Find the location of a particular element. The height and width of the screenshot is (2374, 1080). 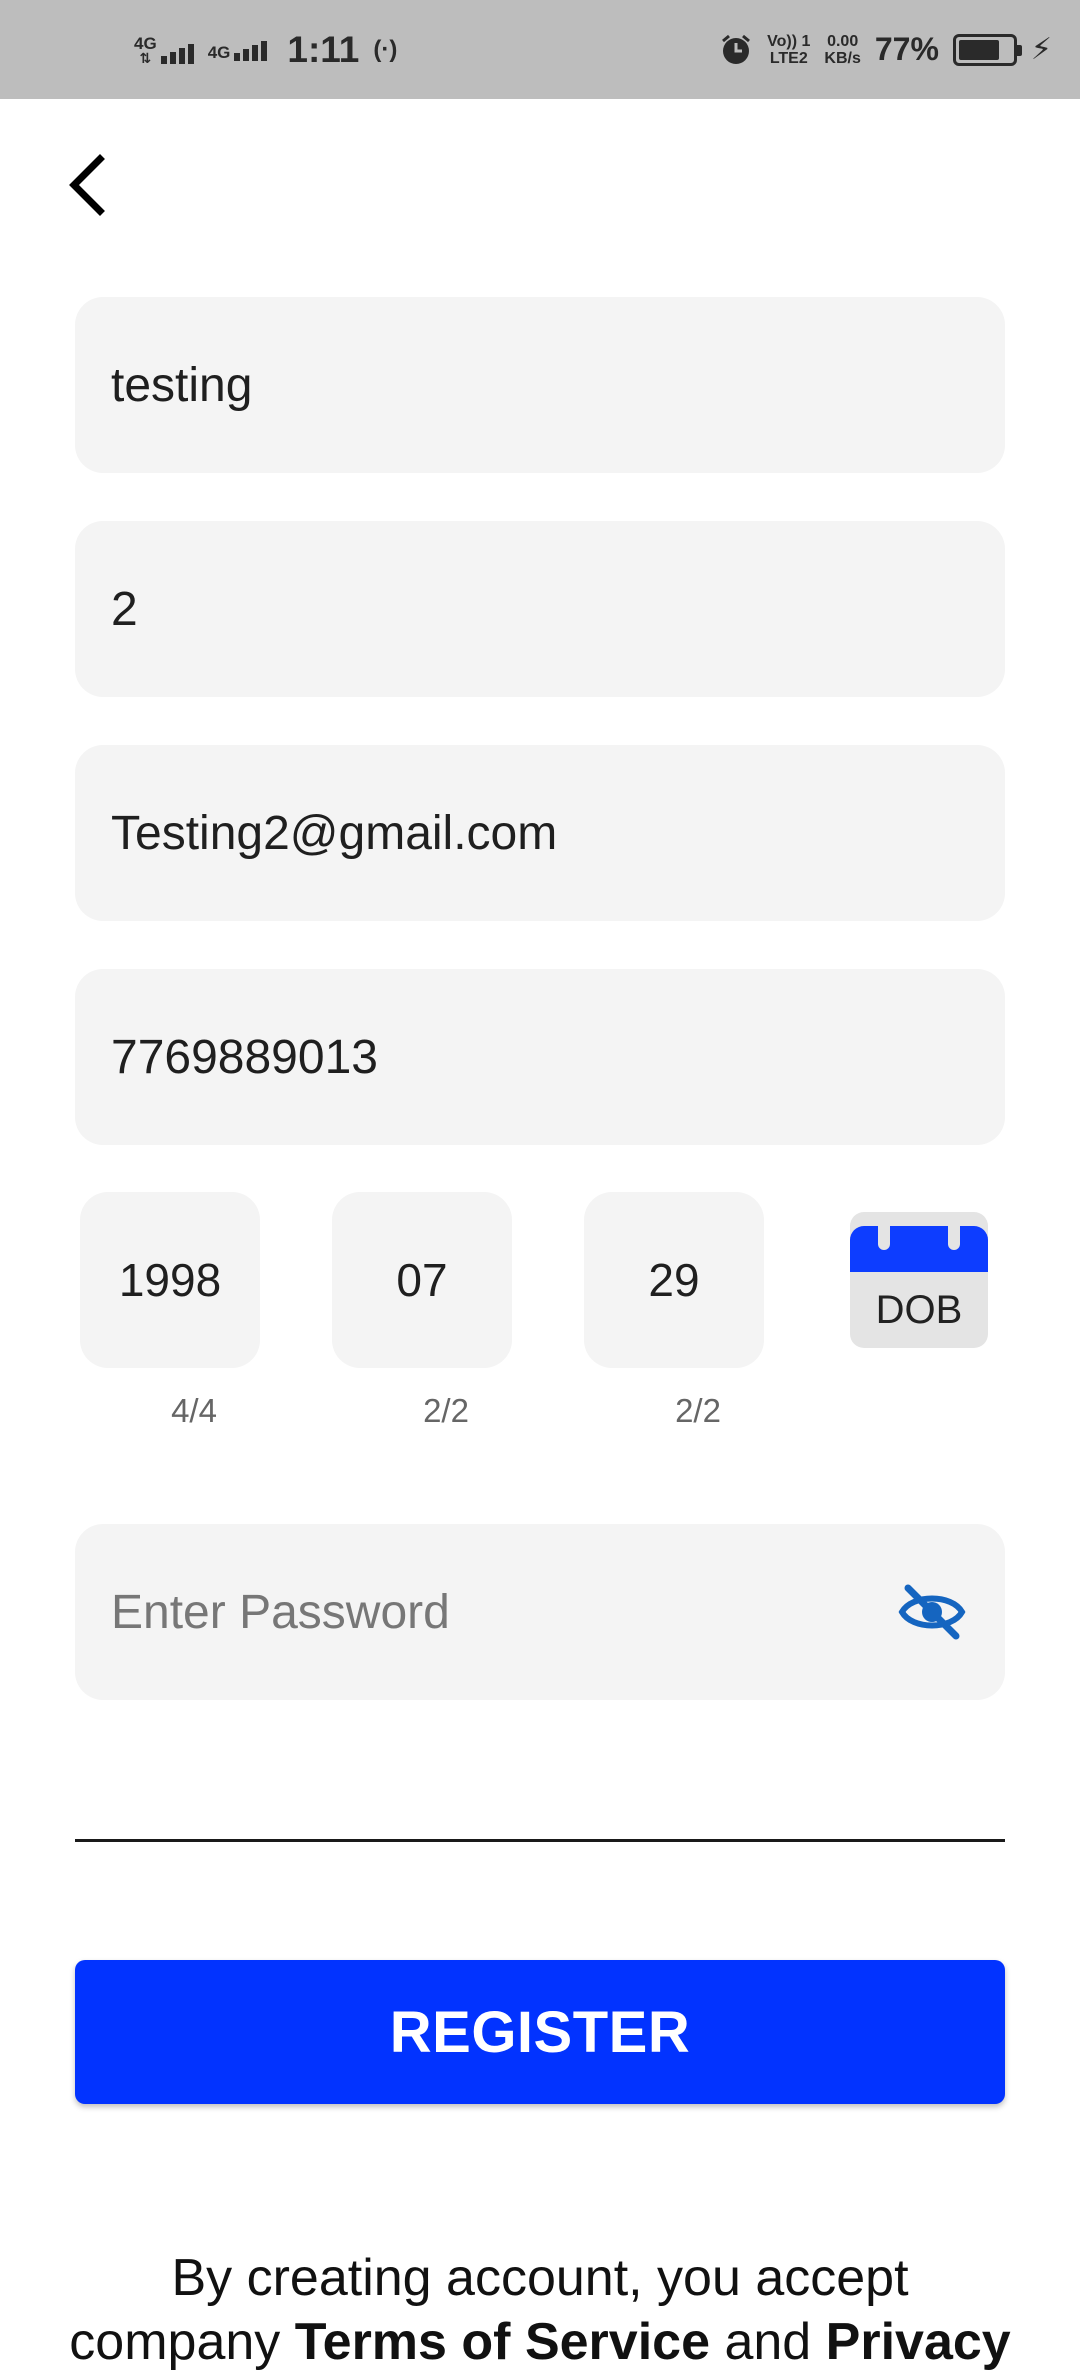

email-value: Testing2@gmail.com is located at coordinates (334, 833).